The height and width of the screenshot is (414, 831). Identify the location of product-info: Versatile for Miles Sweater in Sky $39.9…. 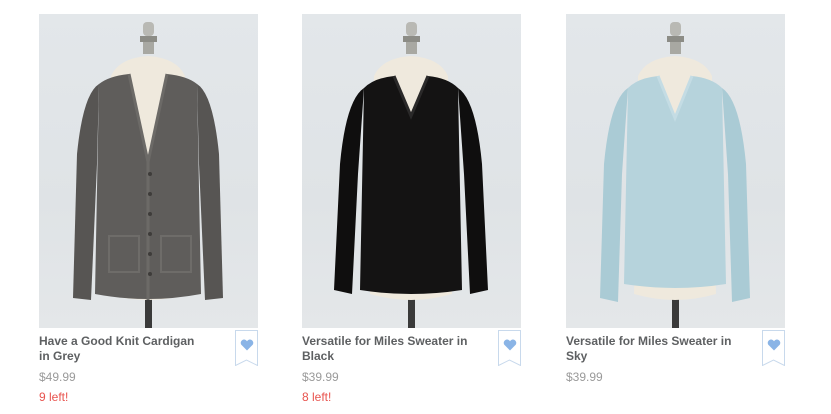
(675, 356).